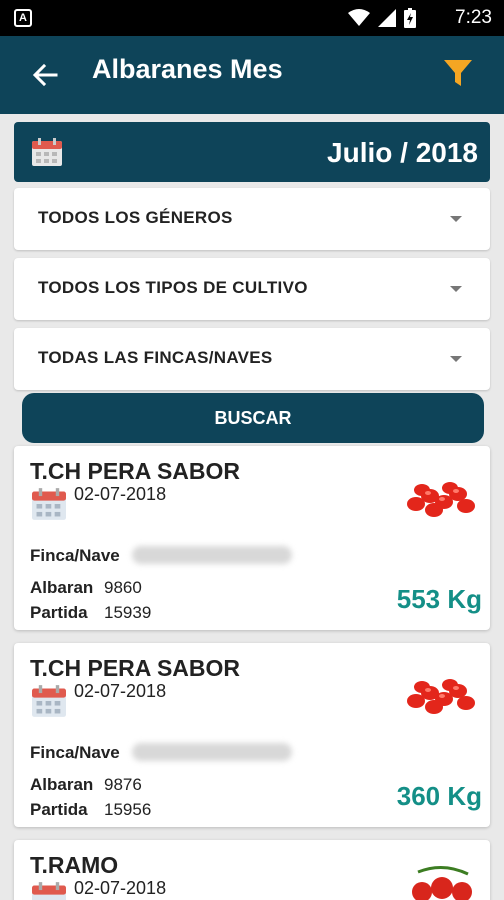  Describe the element at coordinates (252, 18) in the screenshot. I see `status-bar: A 7:23` at that location.